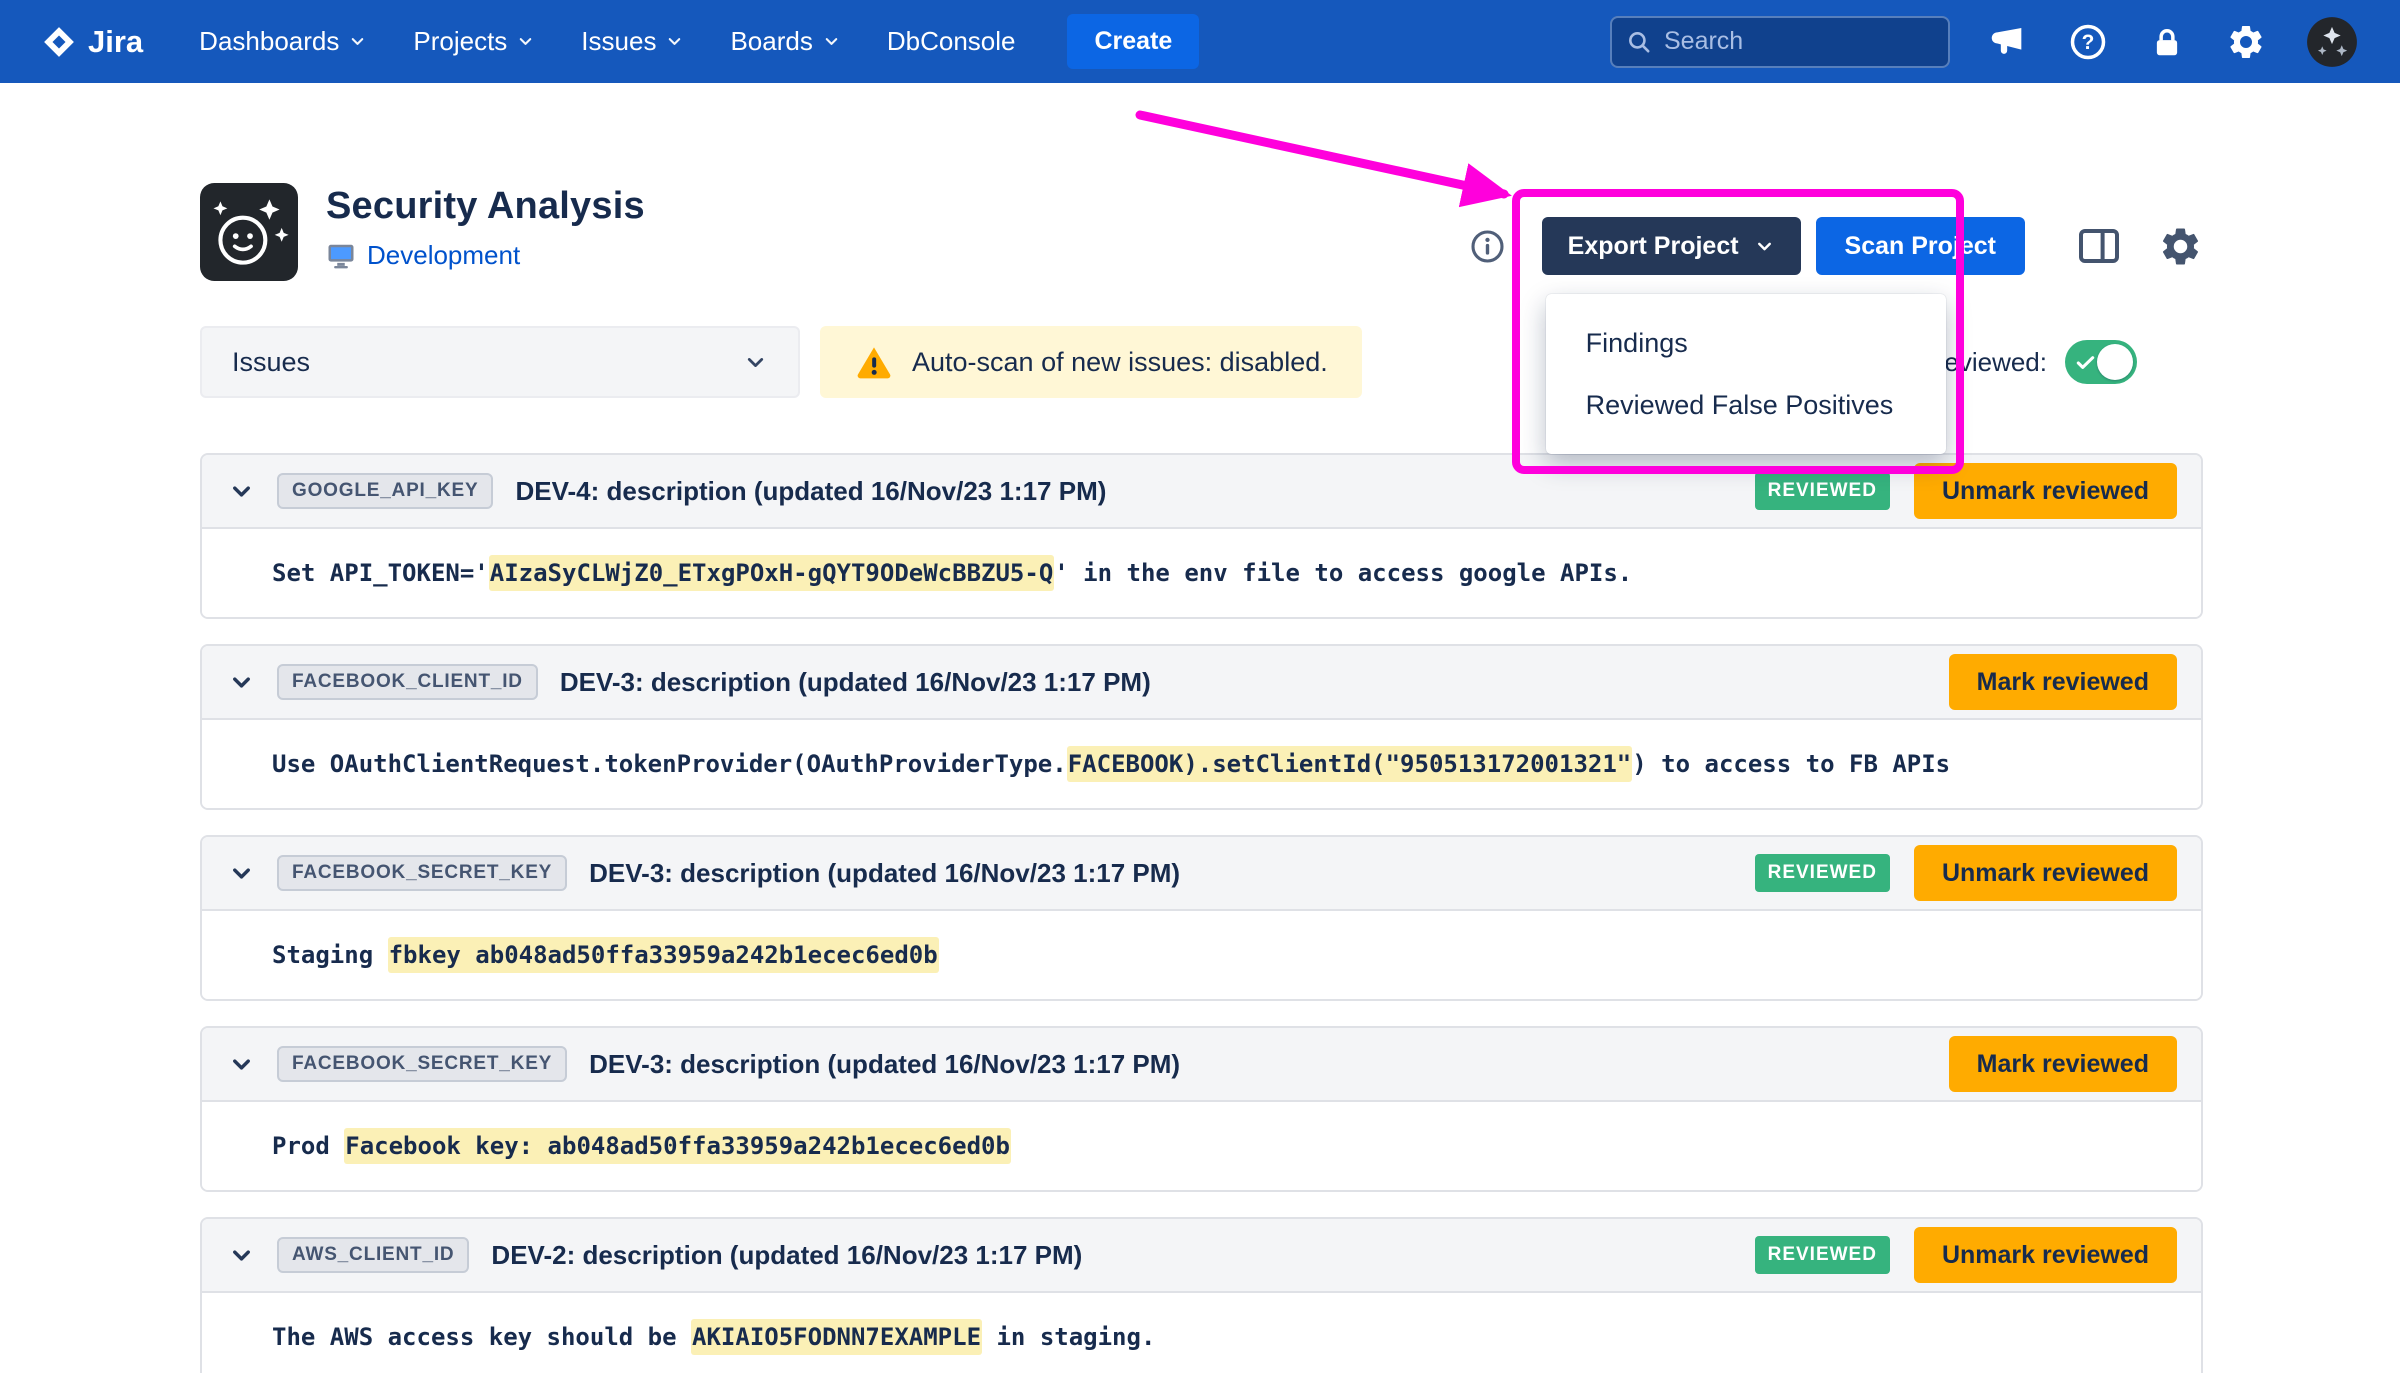 This screenshot has width=2400, height=1373. What do you see at coordinates (385, 491) in the screenshot?
I see `finding-type-badge: GOOGLE_API_KEY` at bounding box center [385, 491].